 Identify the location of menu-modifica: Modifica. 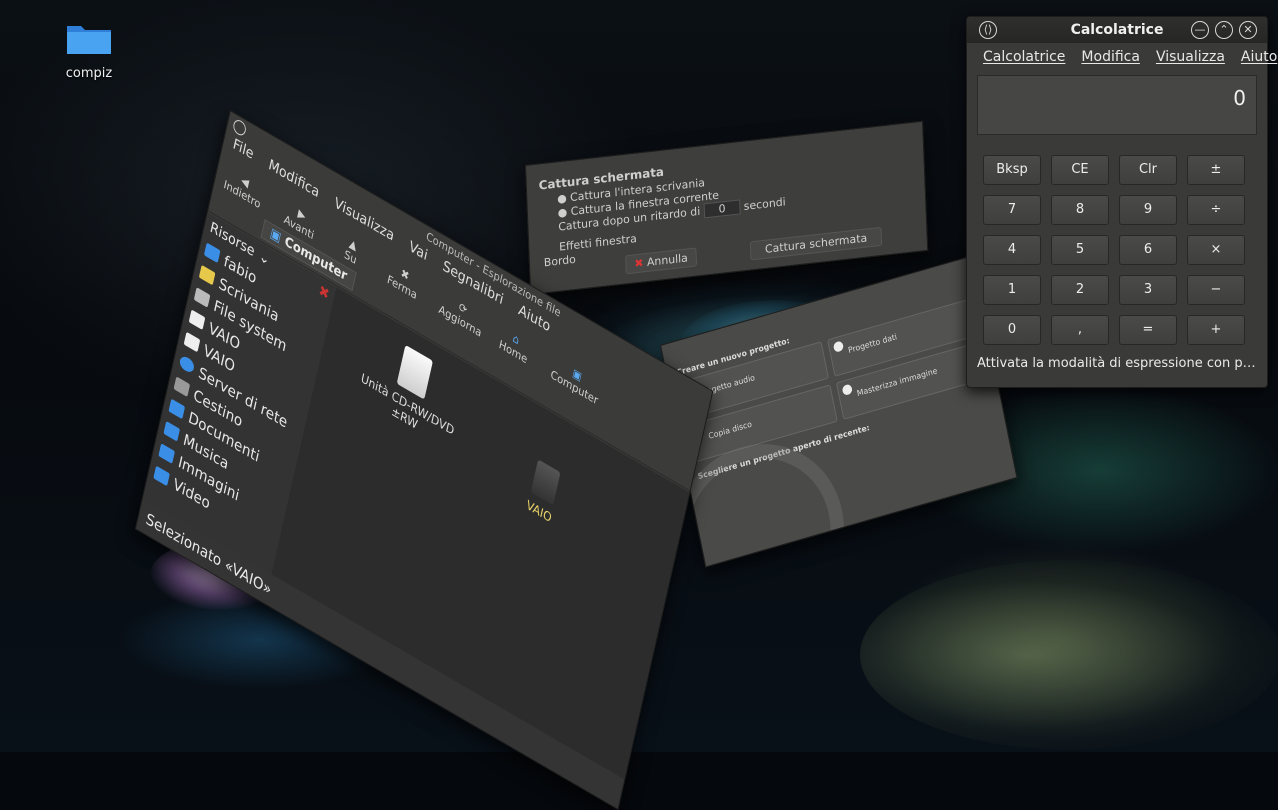
(1110, 57).